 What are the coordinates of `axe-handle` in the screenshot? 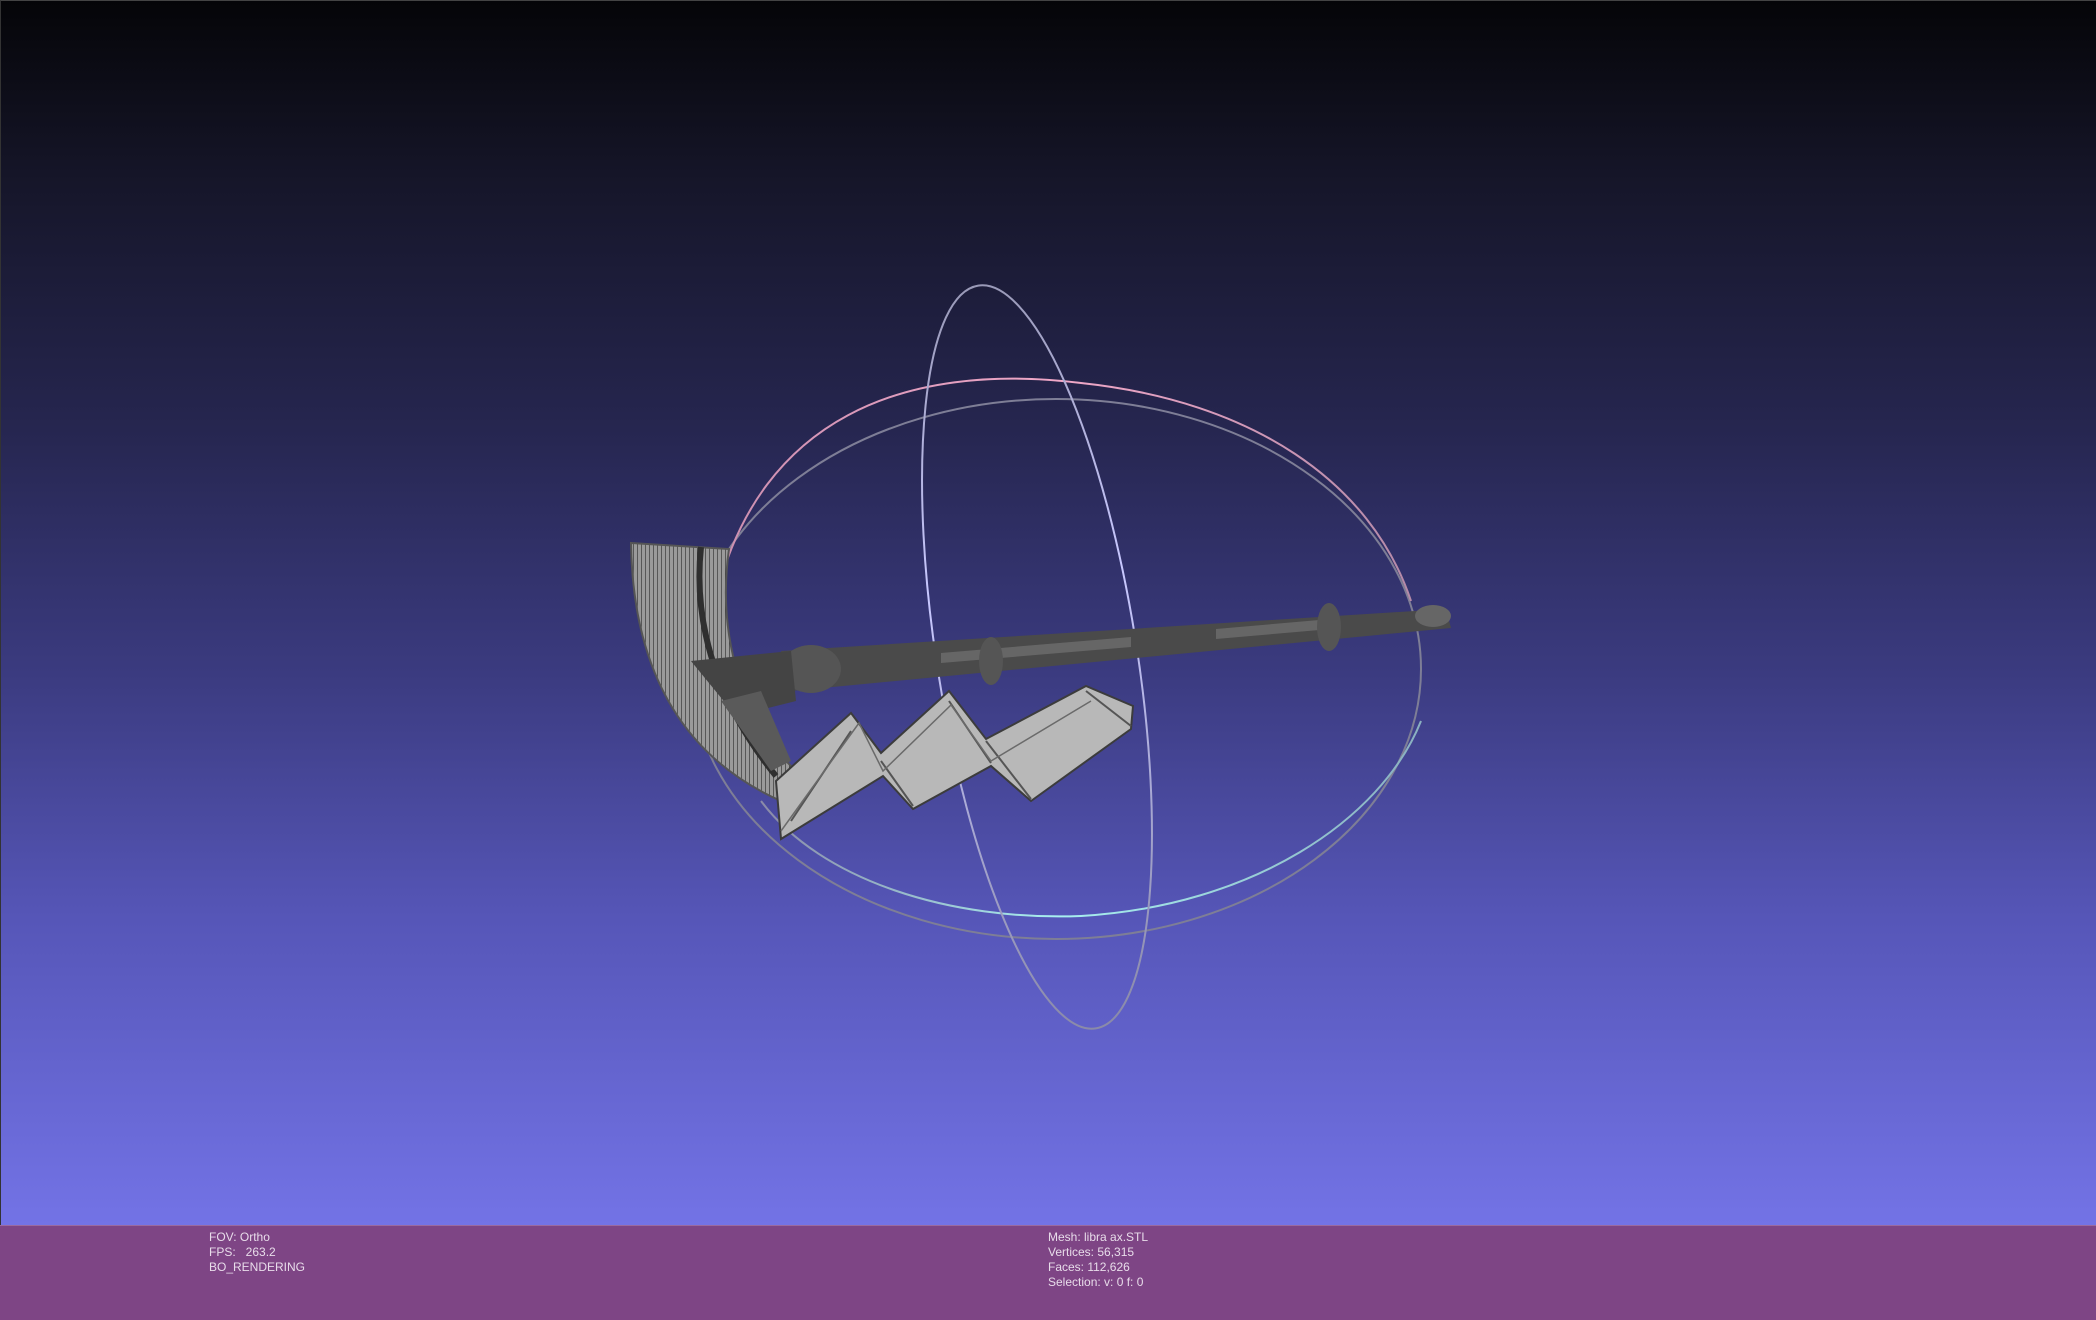 It's located at (1116, 650).